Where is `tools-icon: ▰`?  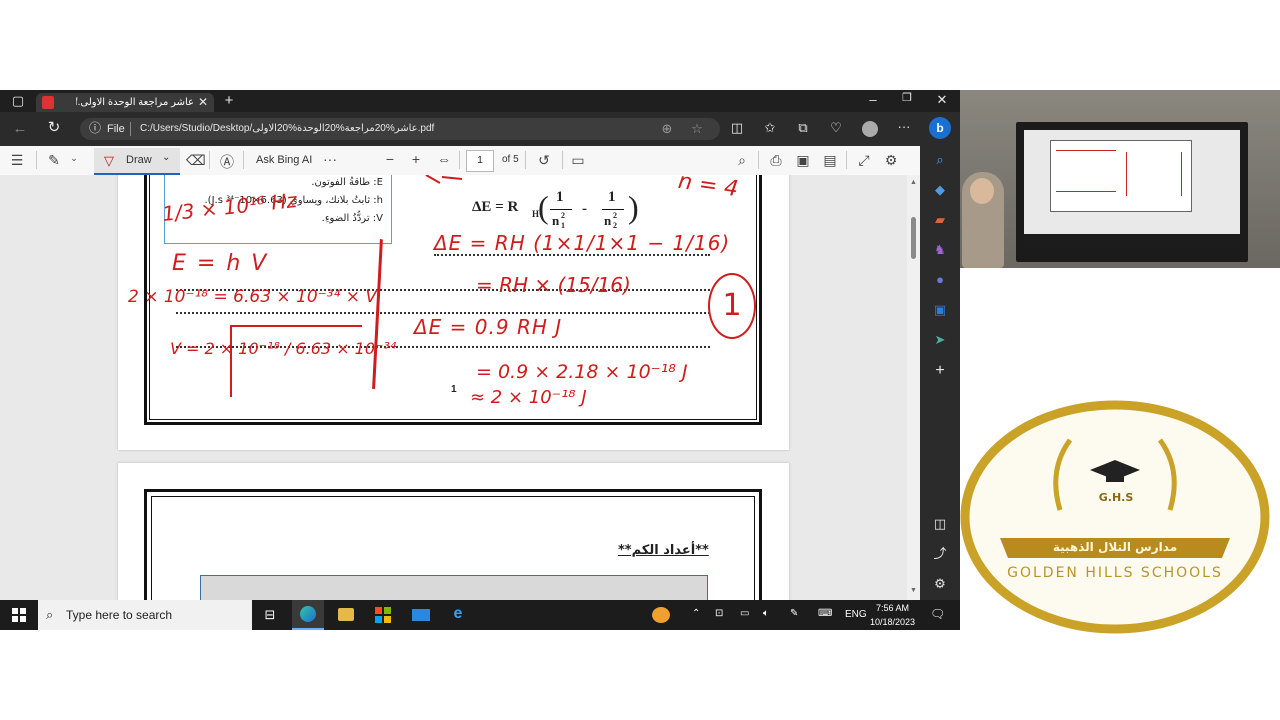 tools-icon: ▰ is located at coordinates (940, 219).